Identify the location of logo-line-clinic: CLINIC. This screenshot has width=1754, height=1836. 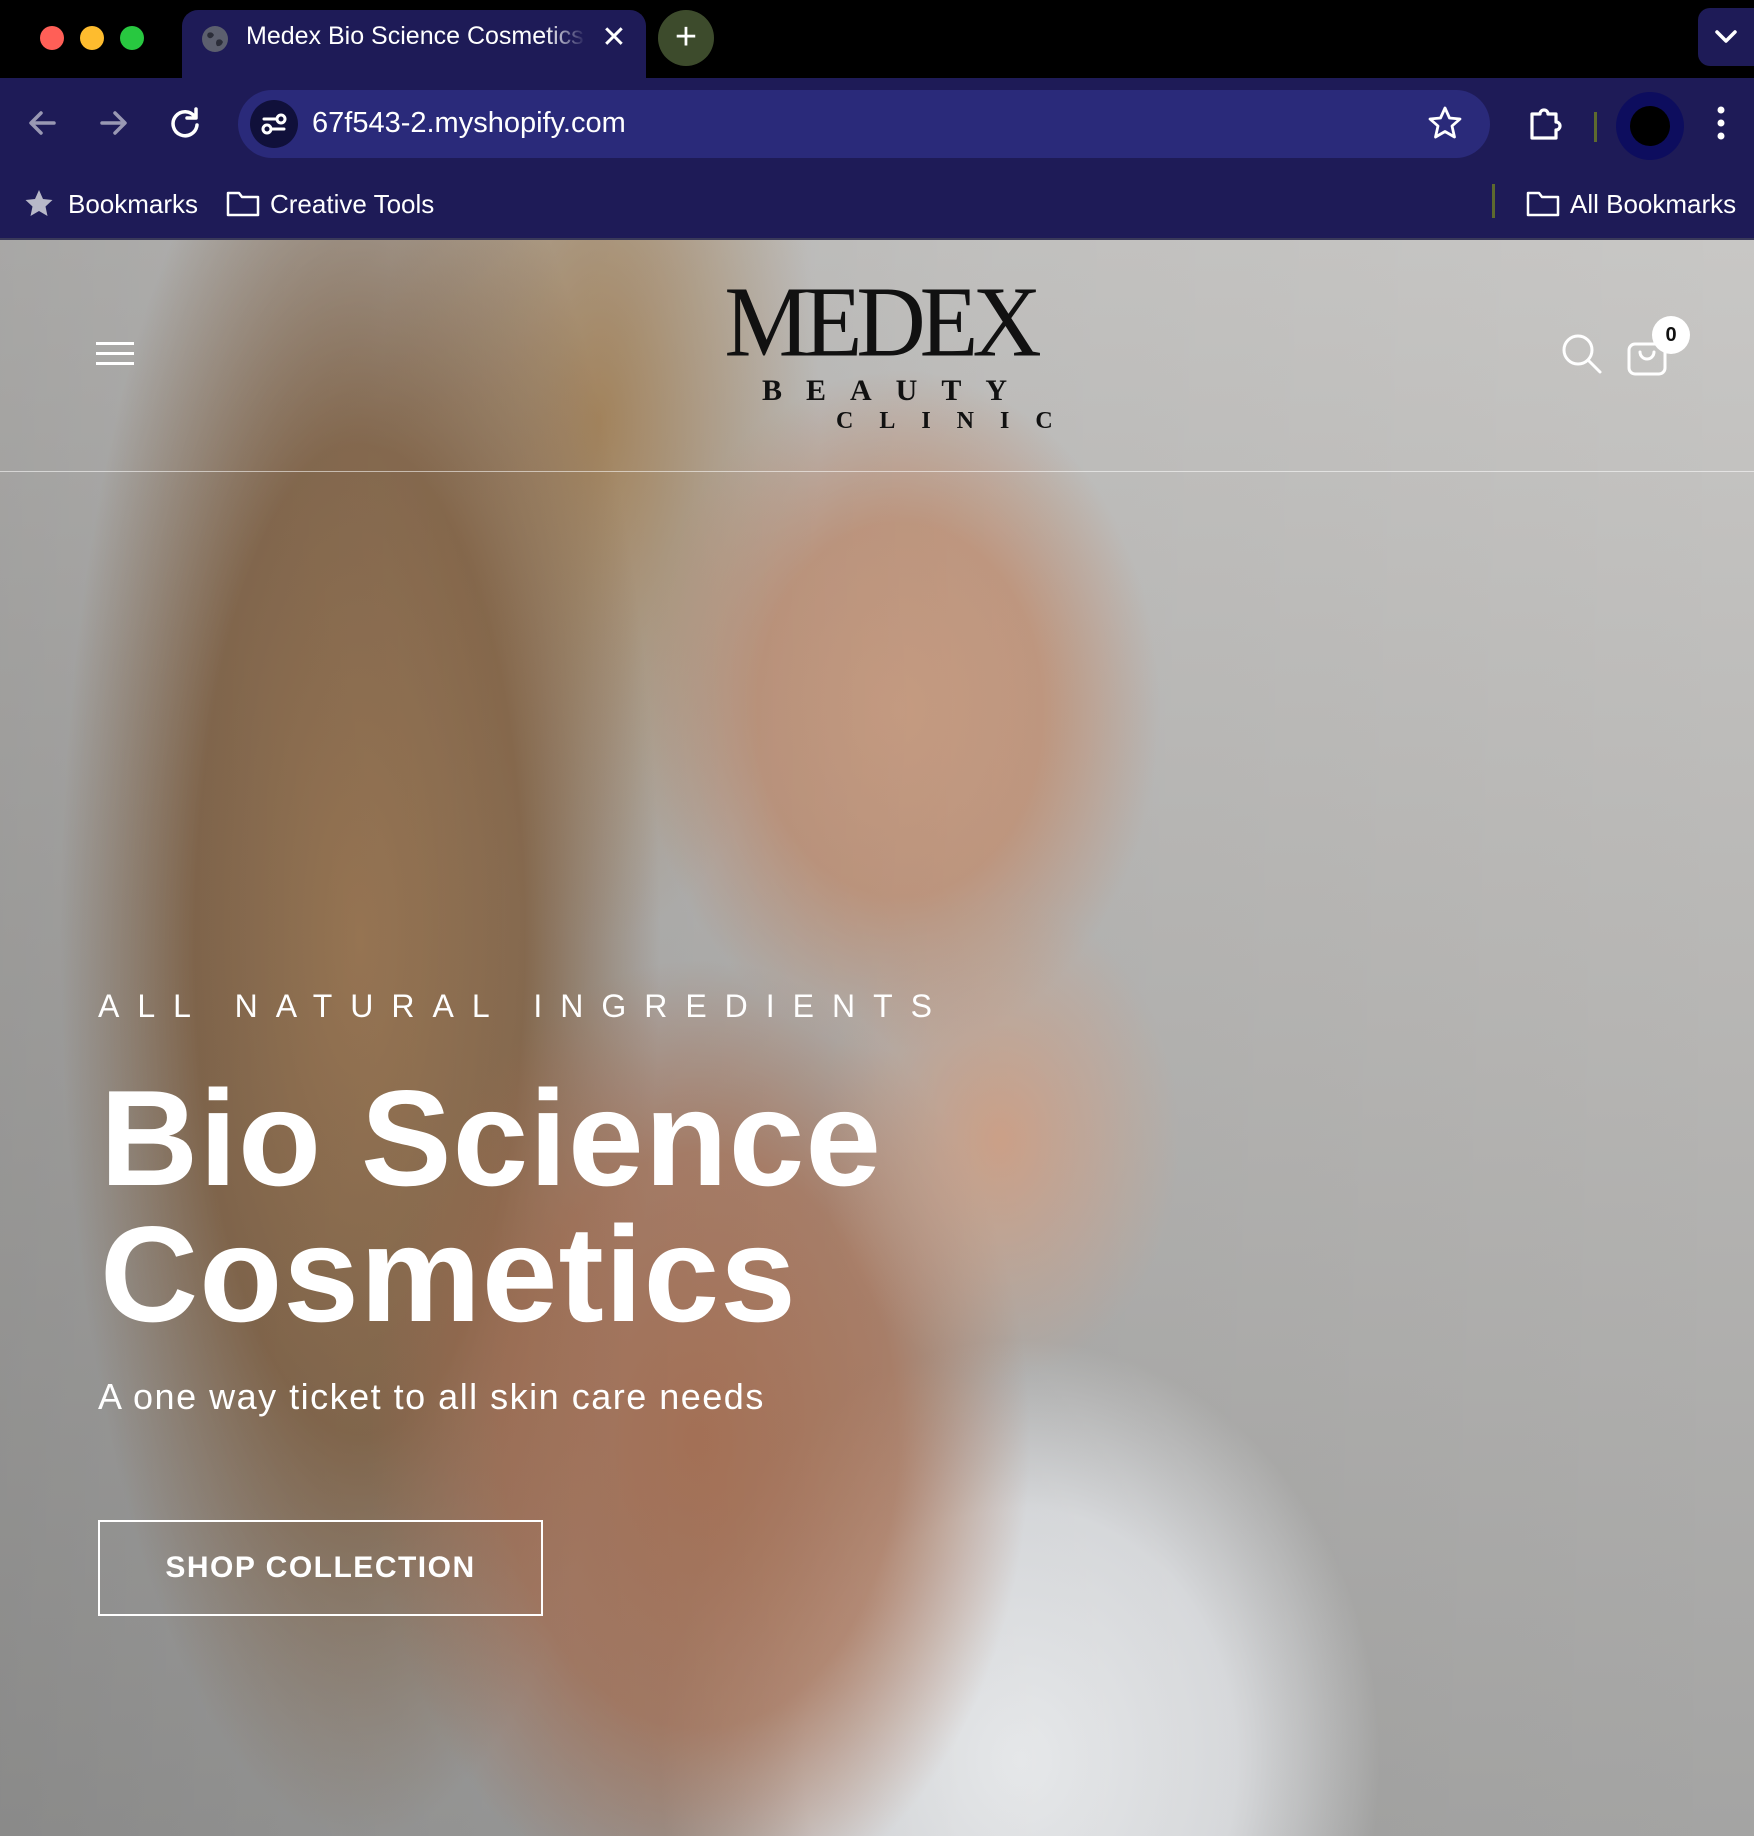
(957, 421).